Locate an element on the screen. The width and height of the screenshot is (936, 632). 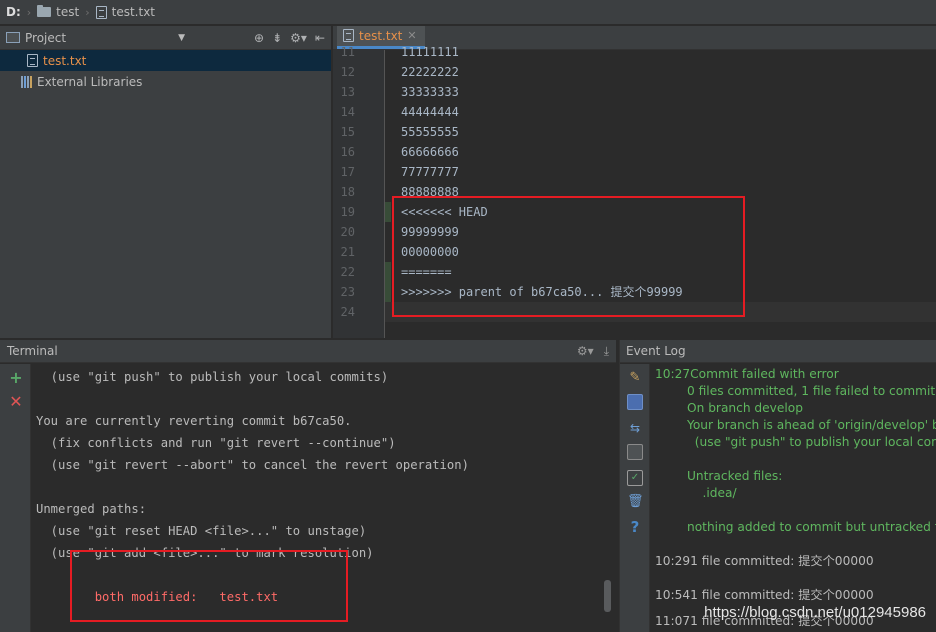
scroll-from-source-icon: ⊕ is located at coordinates (259, 38).